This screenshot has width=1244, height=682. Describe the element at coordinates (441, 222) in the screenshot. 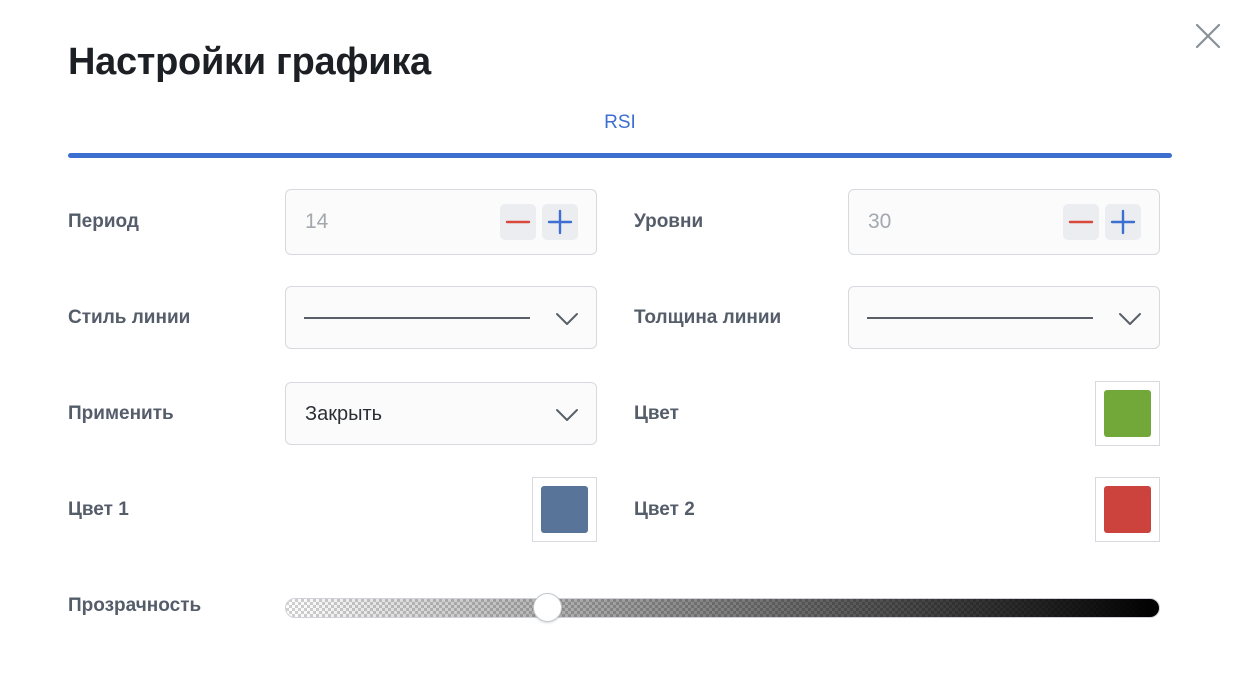

I see `period-stepper: 14` at that location.